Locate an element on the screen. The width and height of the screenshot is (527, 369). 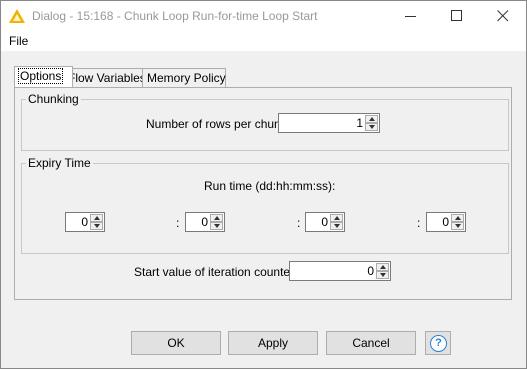
maximize-button is located at coordinates (457, 16).